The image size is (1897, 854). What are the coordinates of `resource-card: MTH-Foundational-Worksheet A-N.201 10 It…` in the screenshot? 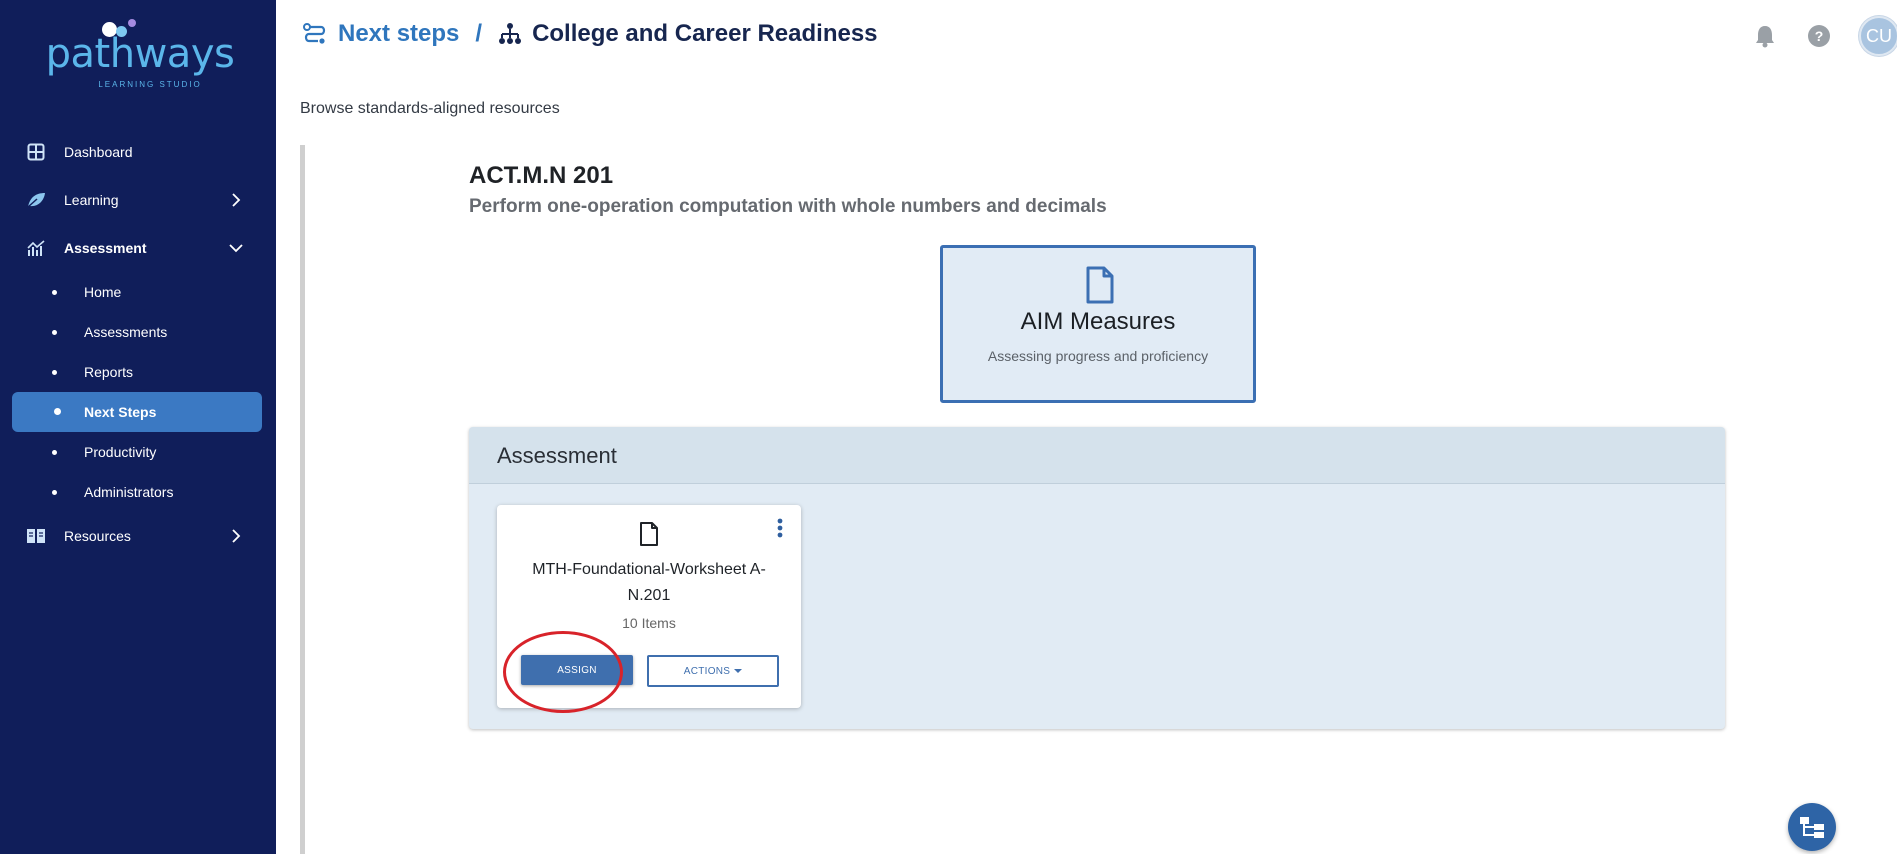 It's located at (649, 606).